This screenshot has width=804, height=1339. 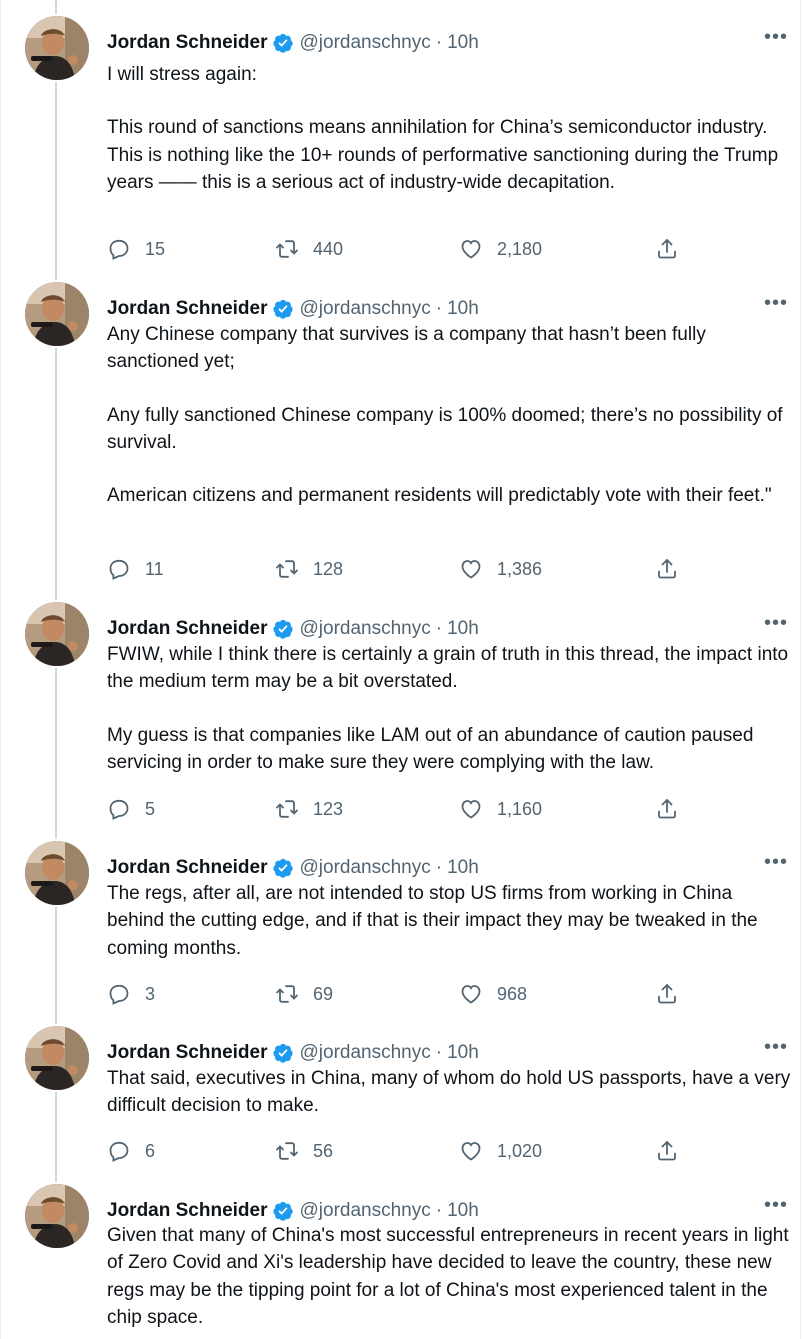 What do you see at coordinates (309, 249) in the screenshot?
I see `retweet-button: 440` at bounding box center [309, 249].